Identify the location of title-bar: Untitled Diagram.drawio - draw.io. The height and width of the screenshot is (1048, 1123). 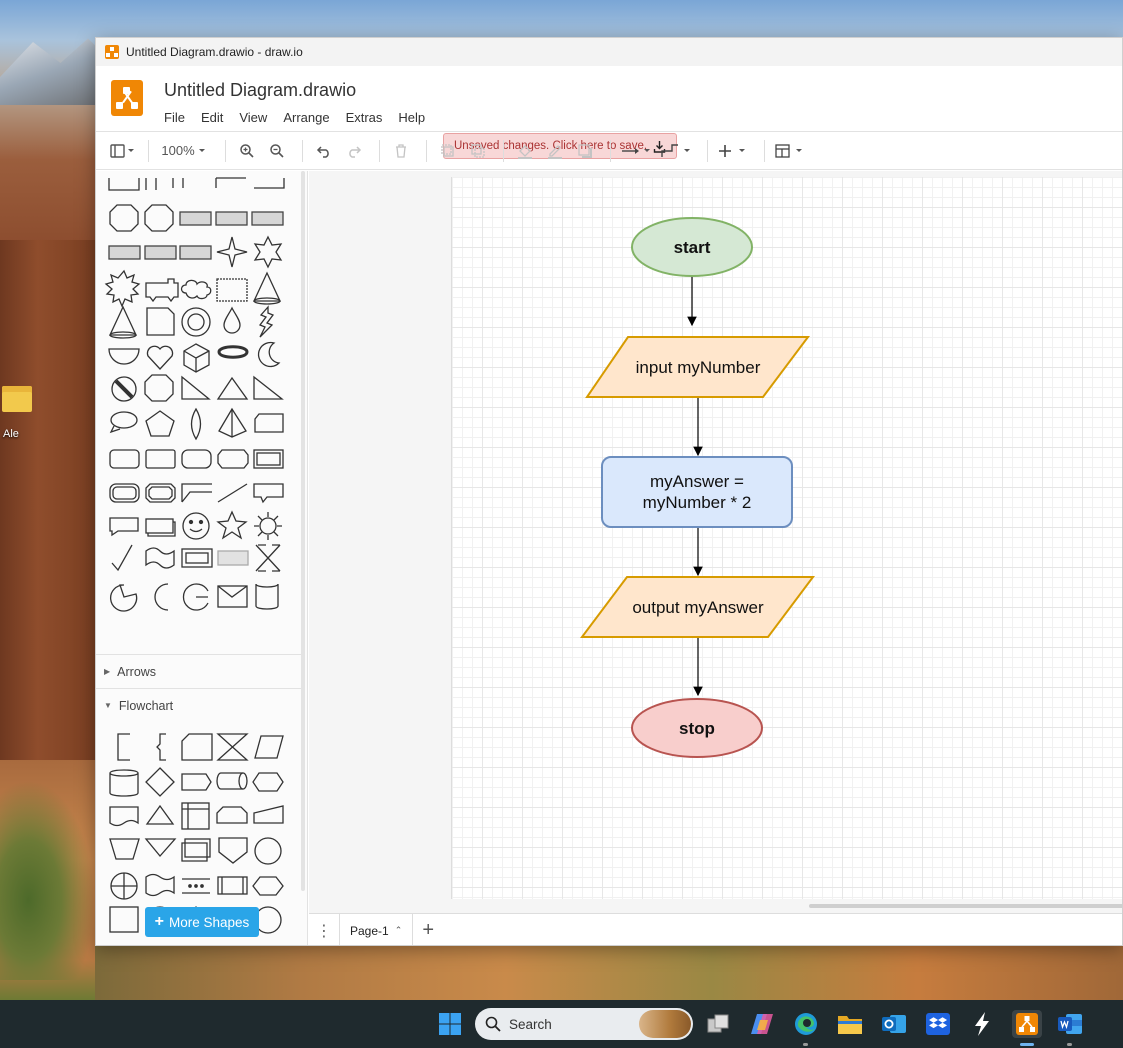
(609, 52).